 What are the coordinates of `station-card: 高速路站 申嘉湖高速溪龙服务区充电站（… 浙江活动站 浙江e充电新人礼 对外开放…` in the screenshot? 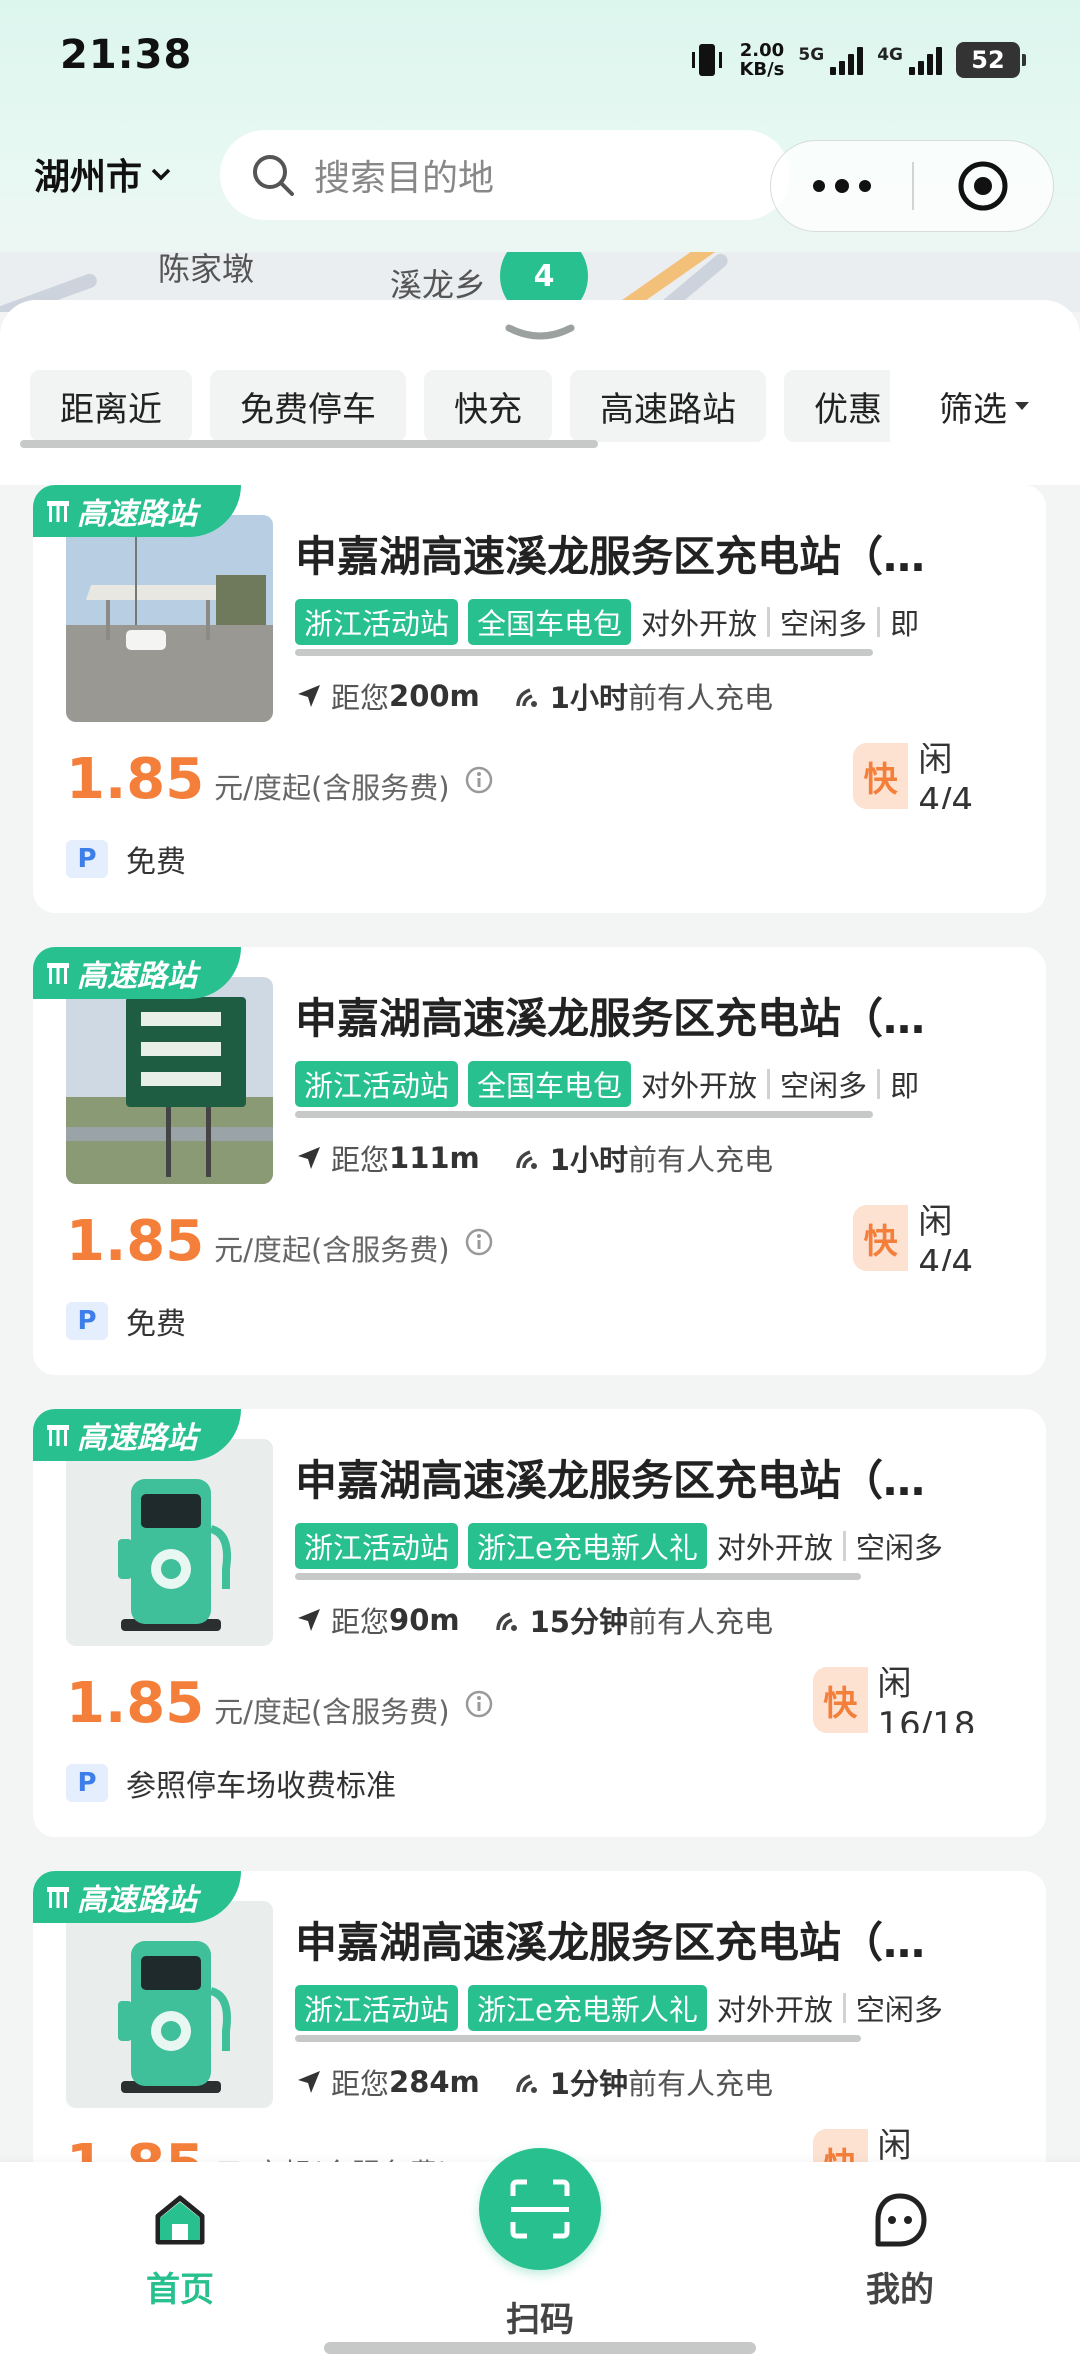 It's located at (539, 2020).